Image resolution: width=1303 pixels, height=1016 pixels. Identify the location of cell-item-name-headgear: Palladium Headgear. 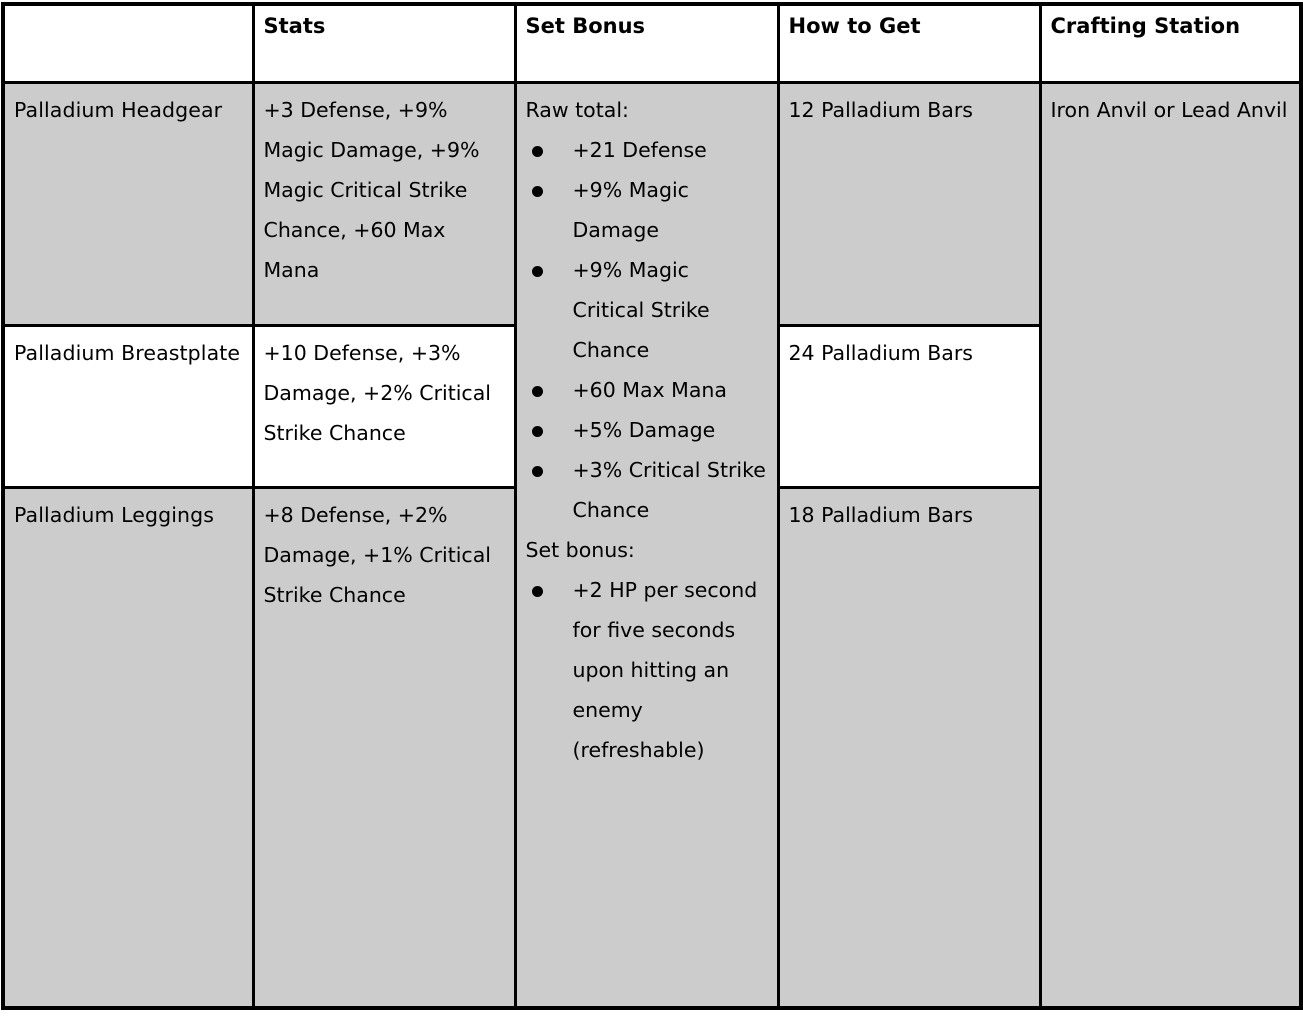
(128, 204).